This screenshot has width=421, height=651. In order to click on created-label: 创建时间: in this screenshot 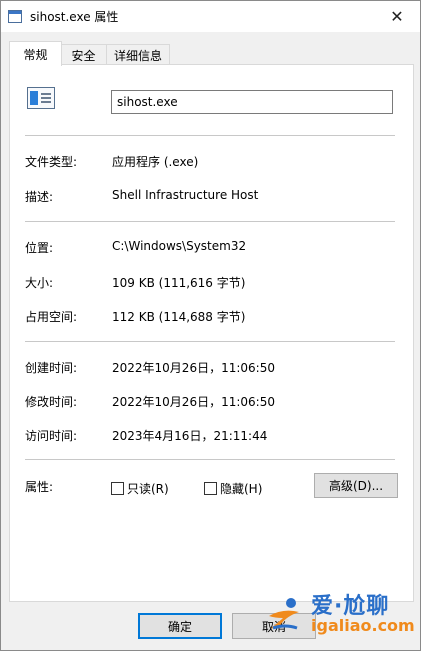, I will do `click(51, 368)`.